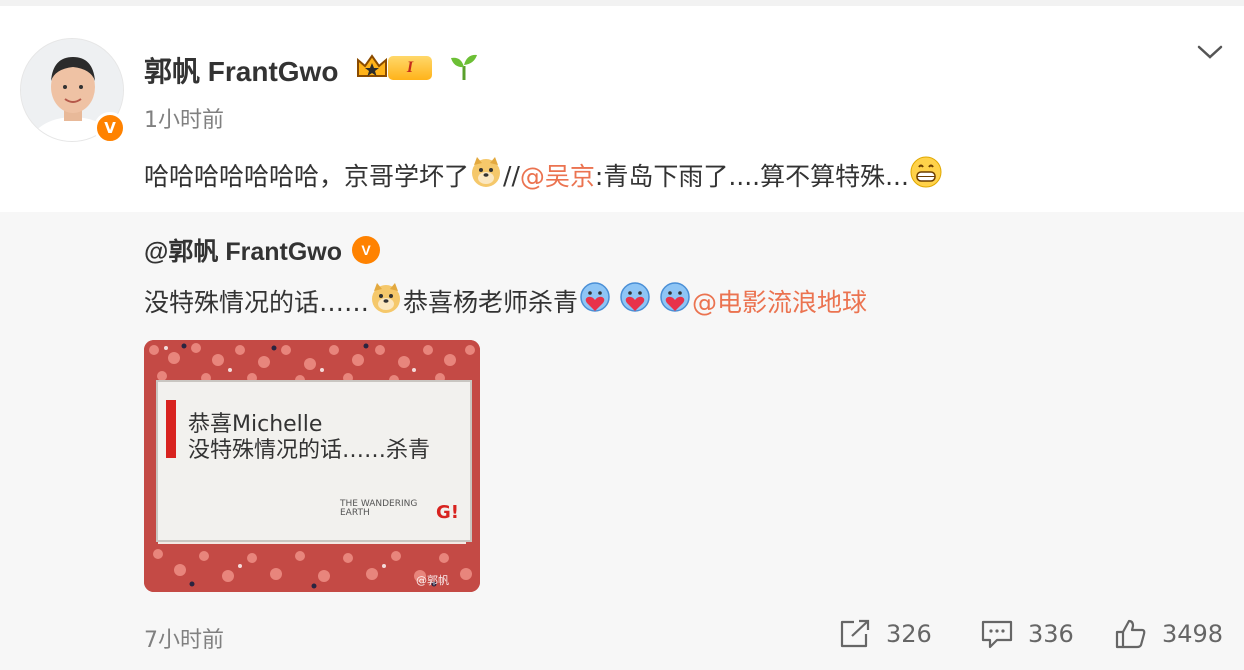 This screenshot has width=1244, height=670. Describe the element at coordinates (997, 634) in the screenshot. I see `comment-icon` at that location.